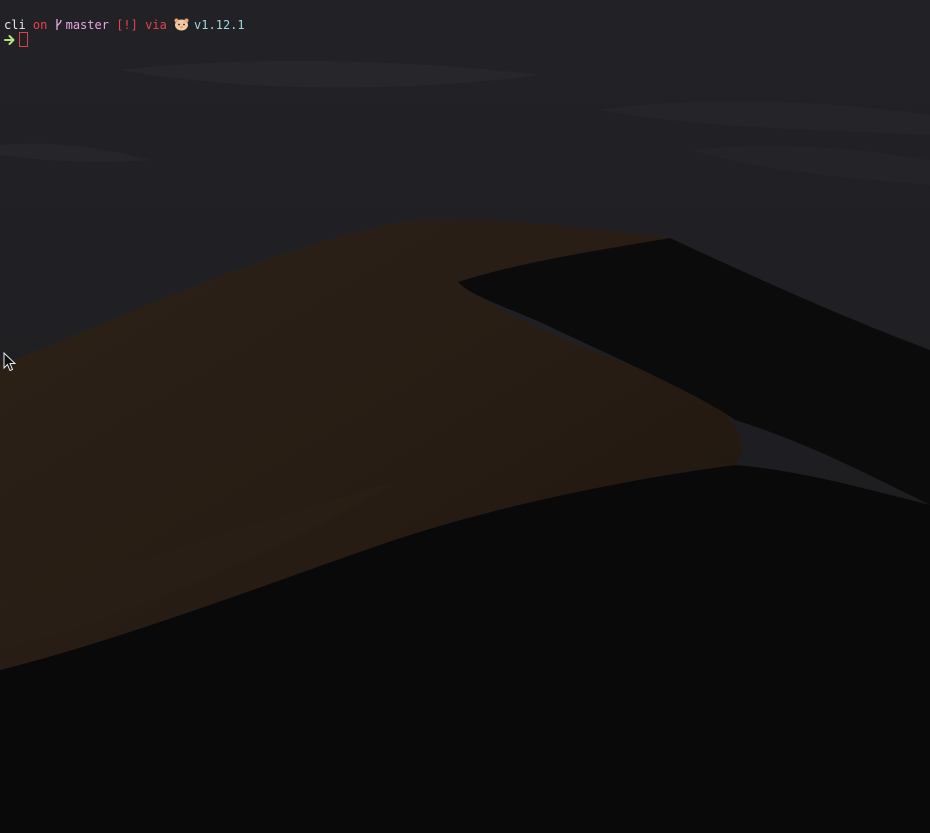 Image resolution: width=930 pixels, height=833 pixels. I want to click on text-cursor, so click(23, 39).